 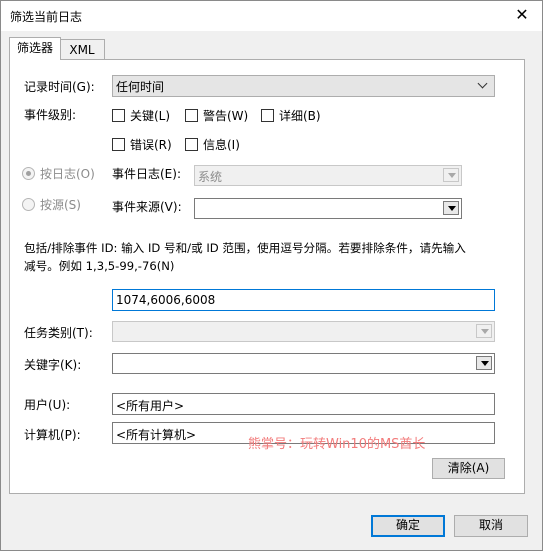 I want to click on critical-label: 关键(L), so click(x=150, y=116).